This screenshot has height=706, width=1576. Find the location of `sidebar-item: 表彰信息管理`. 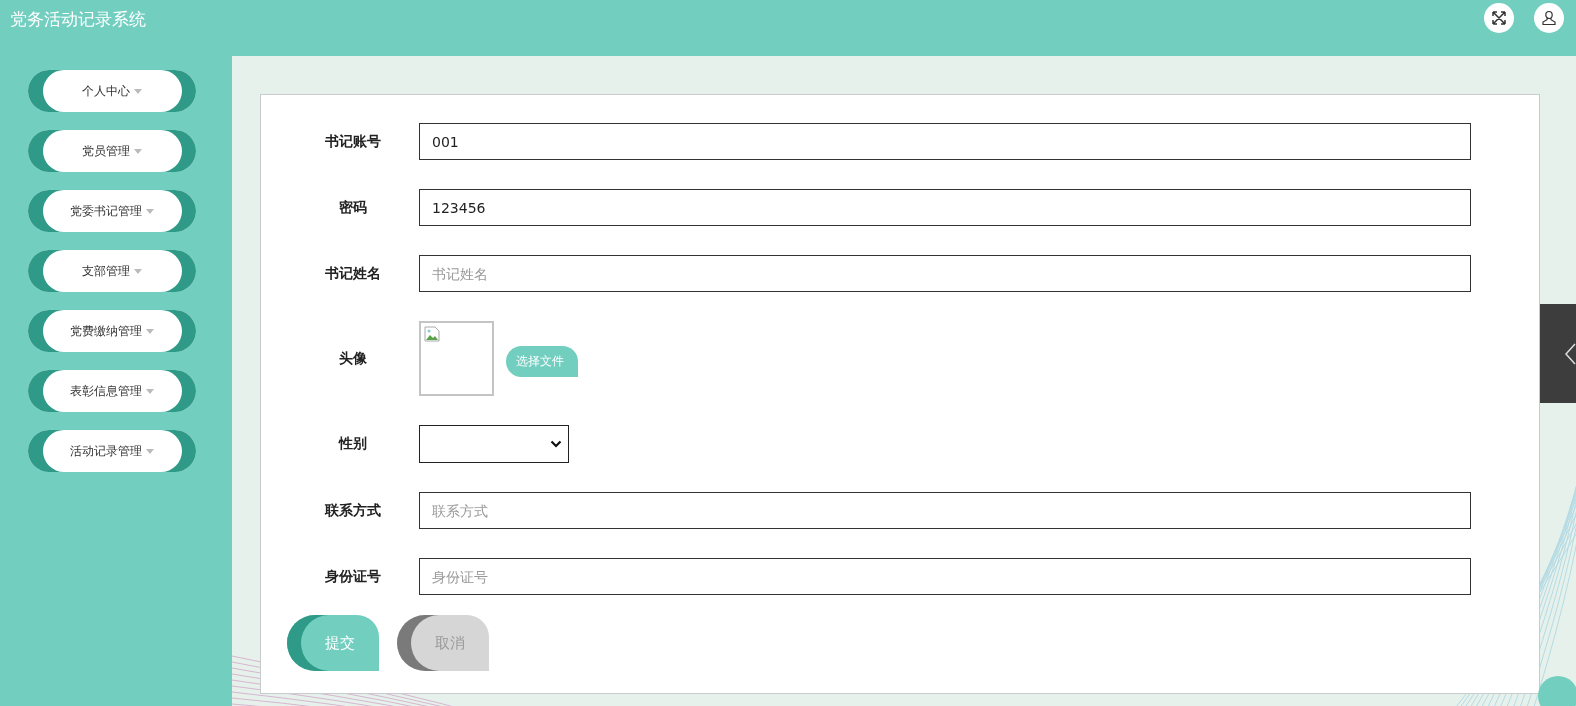

sidebar-item: 表彰信息管理 is located at coordinates (112, 391).